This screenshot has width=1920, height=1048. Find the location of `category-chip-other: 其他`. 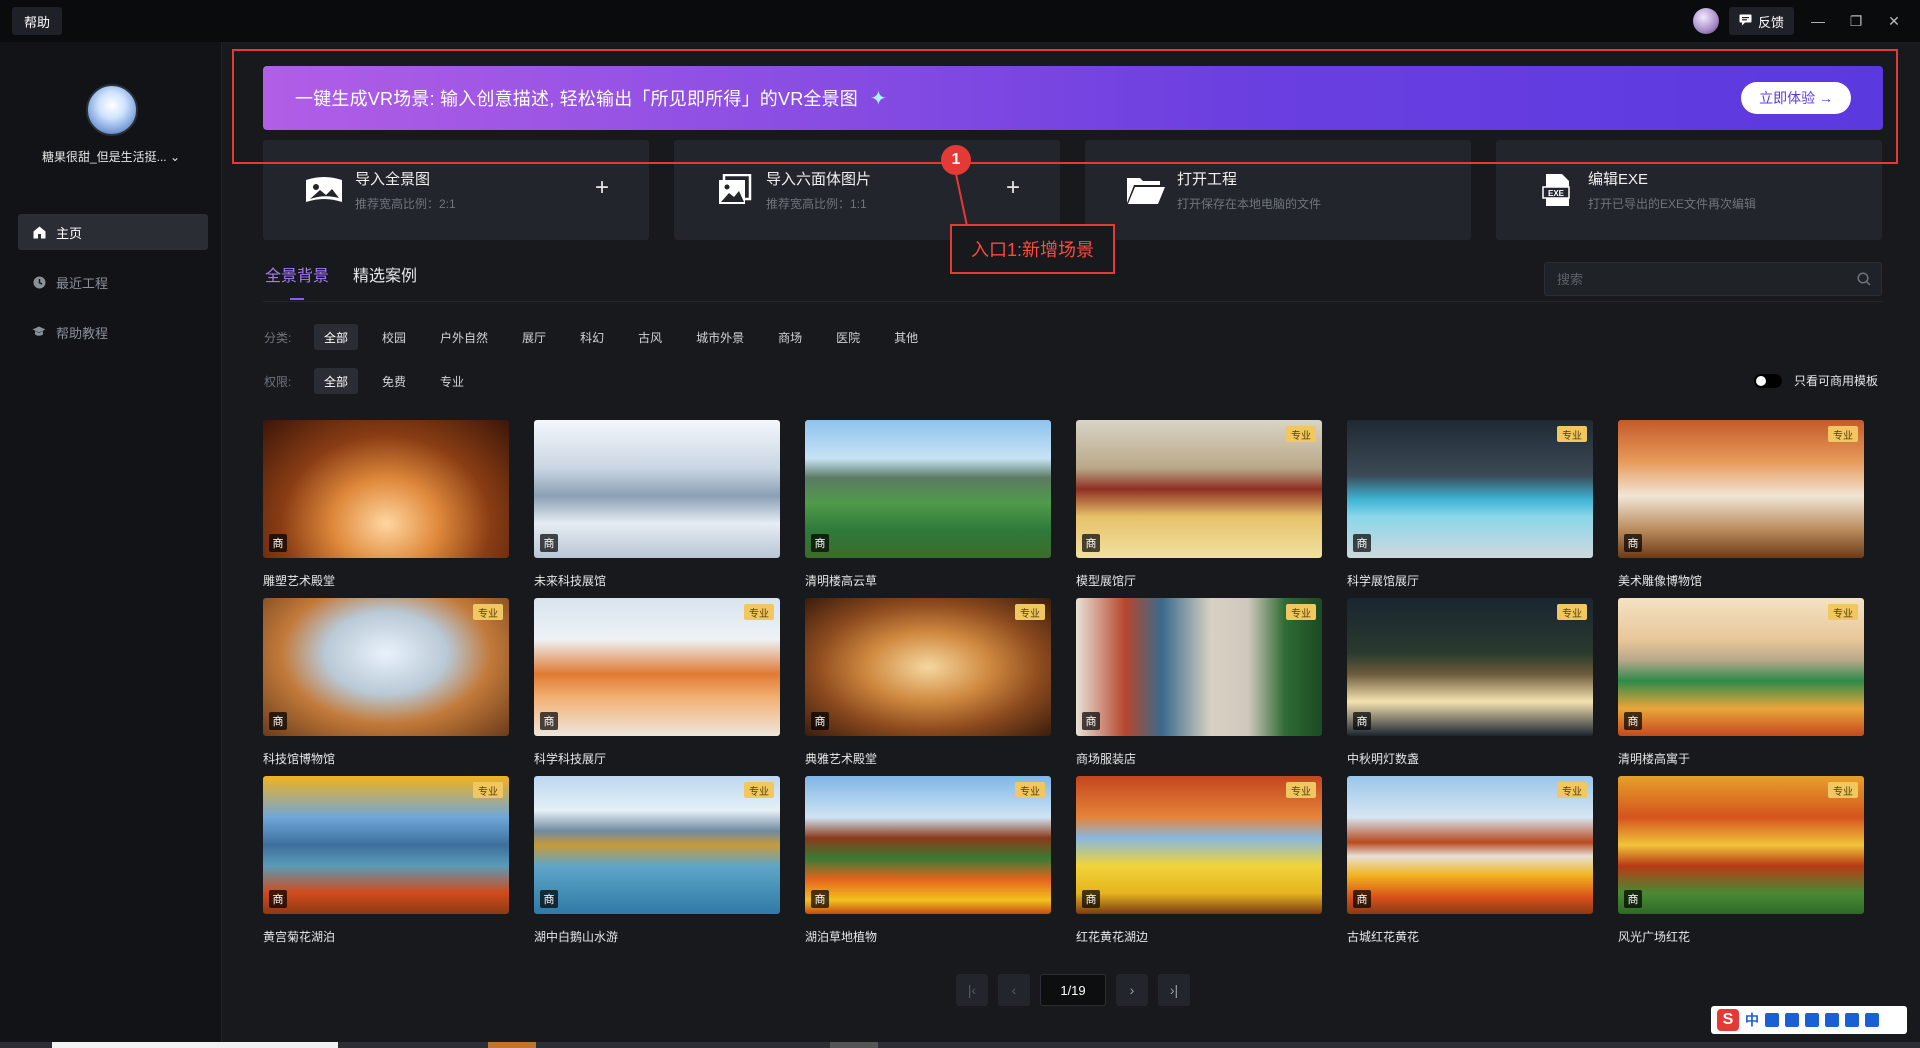

category-chip-other: 其他 is located at coordinates (906, 337).